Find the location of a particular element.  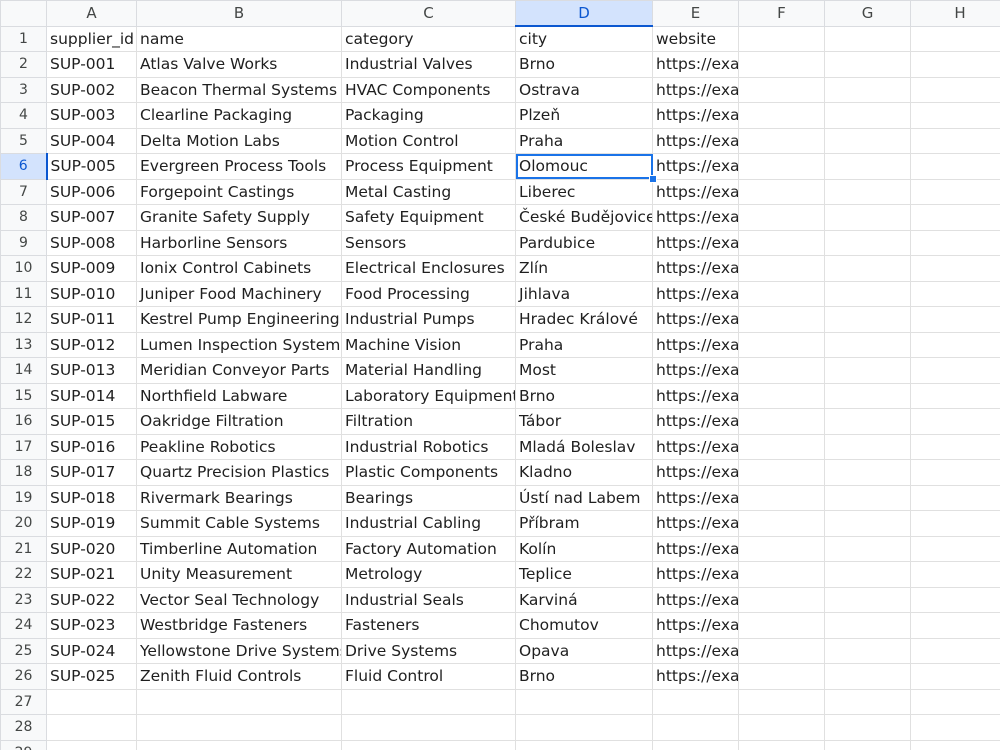

cell-h3 is located at coordinates (955, 89).